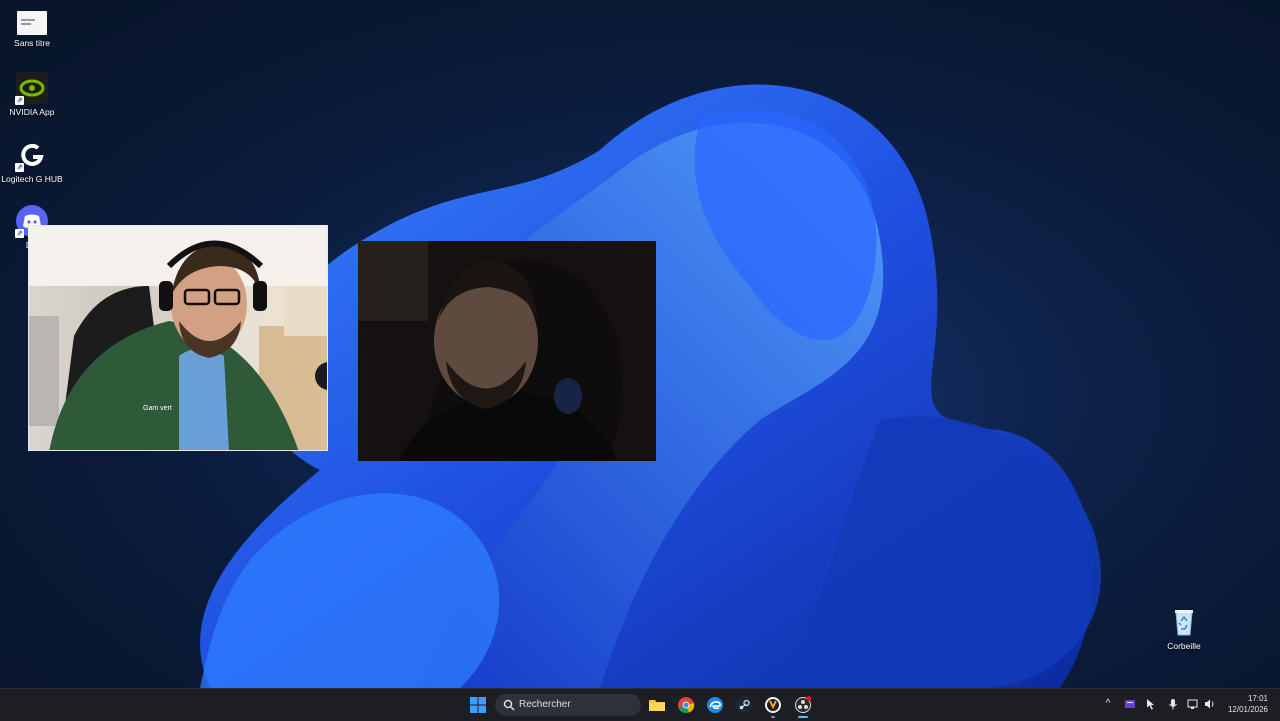 Image resolution: width=1280 pixels, height=721 pixels. I want to click on webcam-feed-left: Gam vert, so click(178, 338).